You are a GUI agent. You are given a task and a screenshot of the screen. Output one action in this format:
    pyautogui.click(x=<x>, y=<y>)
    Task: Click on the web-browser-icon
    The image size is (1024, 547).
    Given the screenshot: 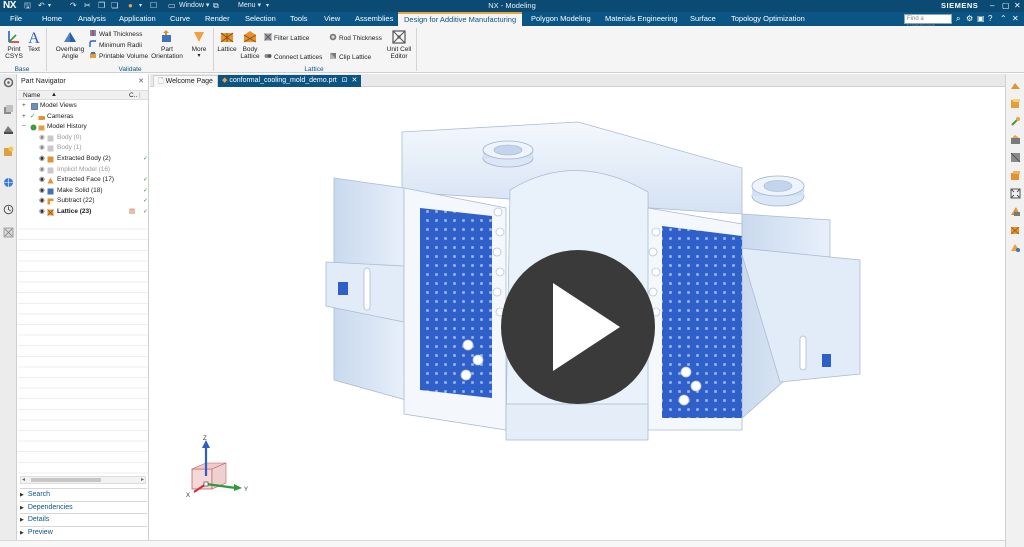 What is the action you would take?
    pyautogui.click(x=8, y=182)
    